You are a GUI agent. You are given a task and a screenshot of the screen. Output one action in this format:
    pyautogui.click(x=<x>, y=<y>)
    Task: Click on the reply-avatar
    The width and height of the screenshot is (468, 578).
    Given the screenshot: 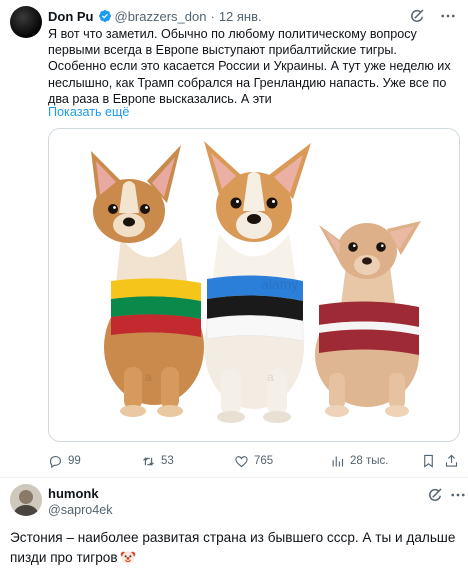 What is the action you would take?
    pyautogui.click(x=26, y=500)
    